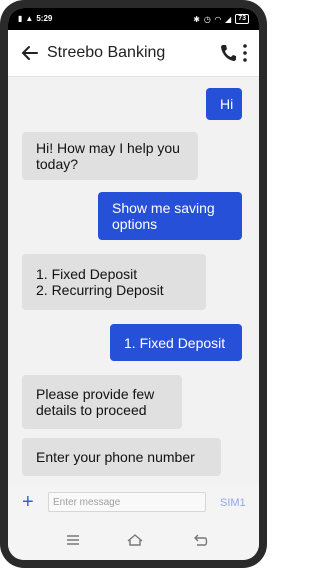  I want to click on plus-icon: +, so click(28, 502).